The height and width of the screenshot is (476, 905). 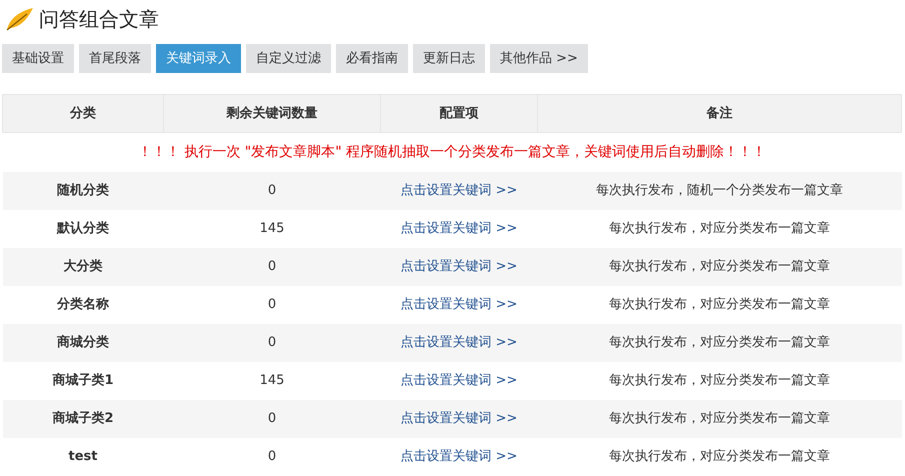 I want to click on page-title: 问答组合文章, so click(x=99, y=19).